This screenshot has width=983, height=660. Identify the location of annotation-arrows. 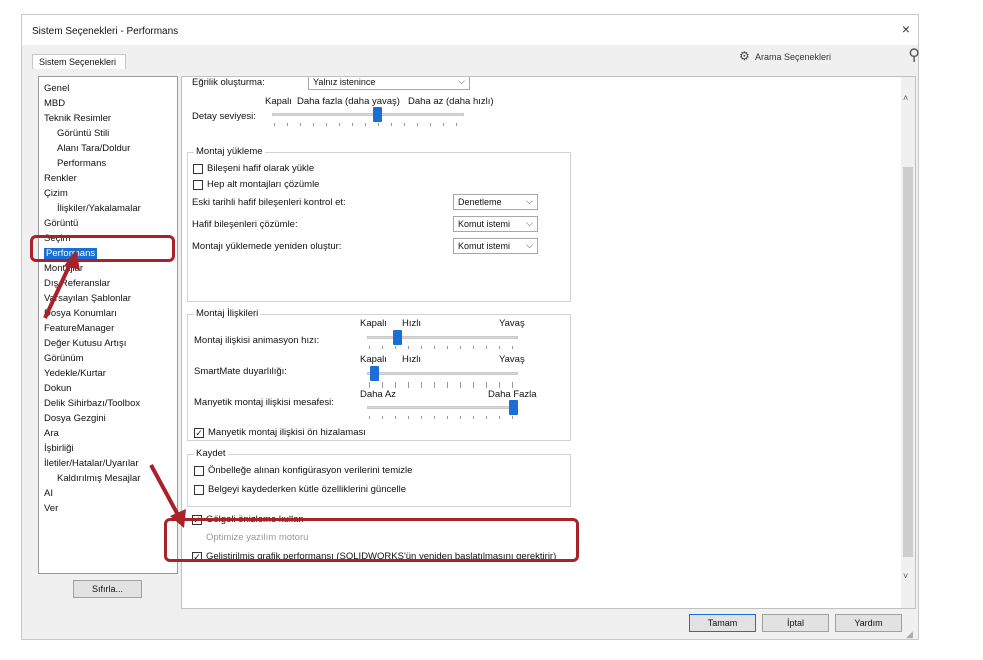
(114, 389).